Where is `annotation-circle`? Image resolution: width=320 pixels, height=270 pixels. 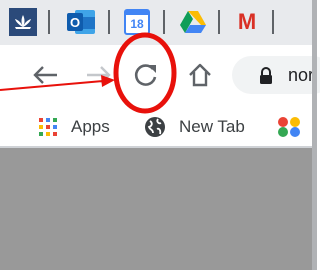
annotation-circle is located at coordinates (145, 73).